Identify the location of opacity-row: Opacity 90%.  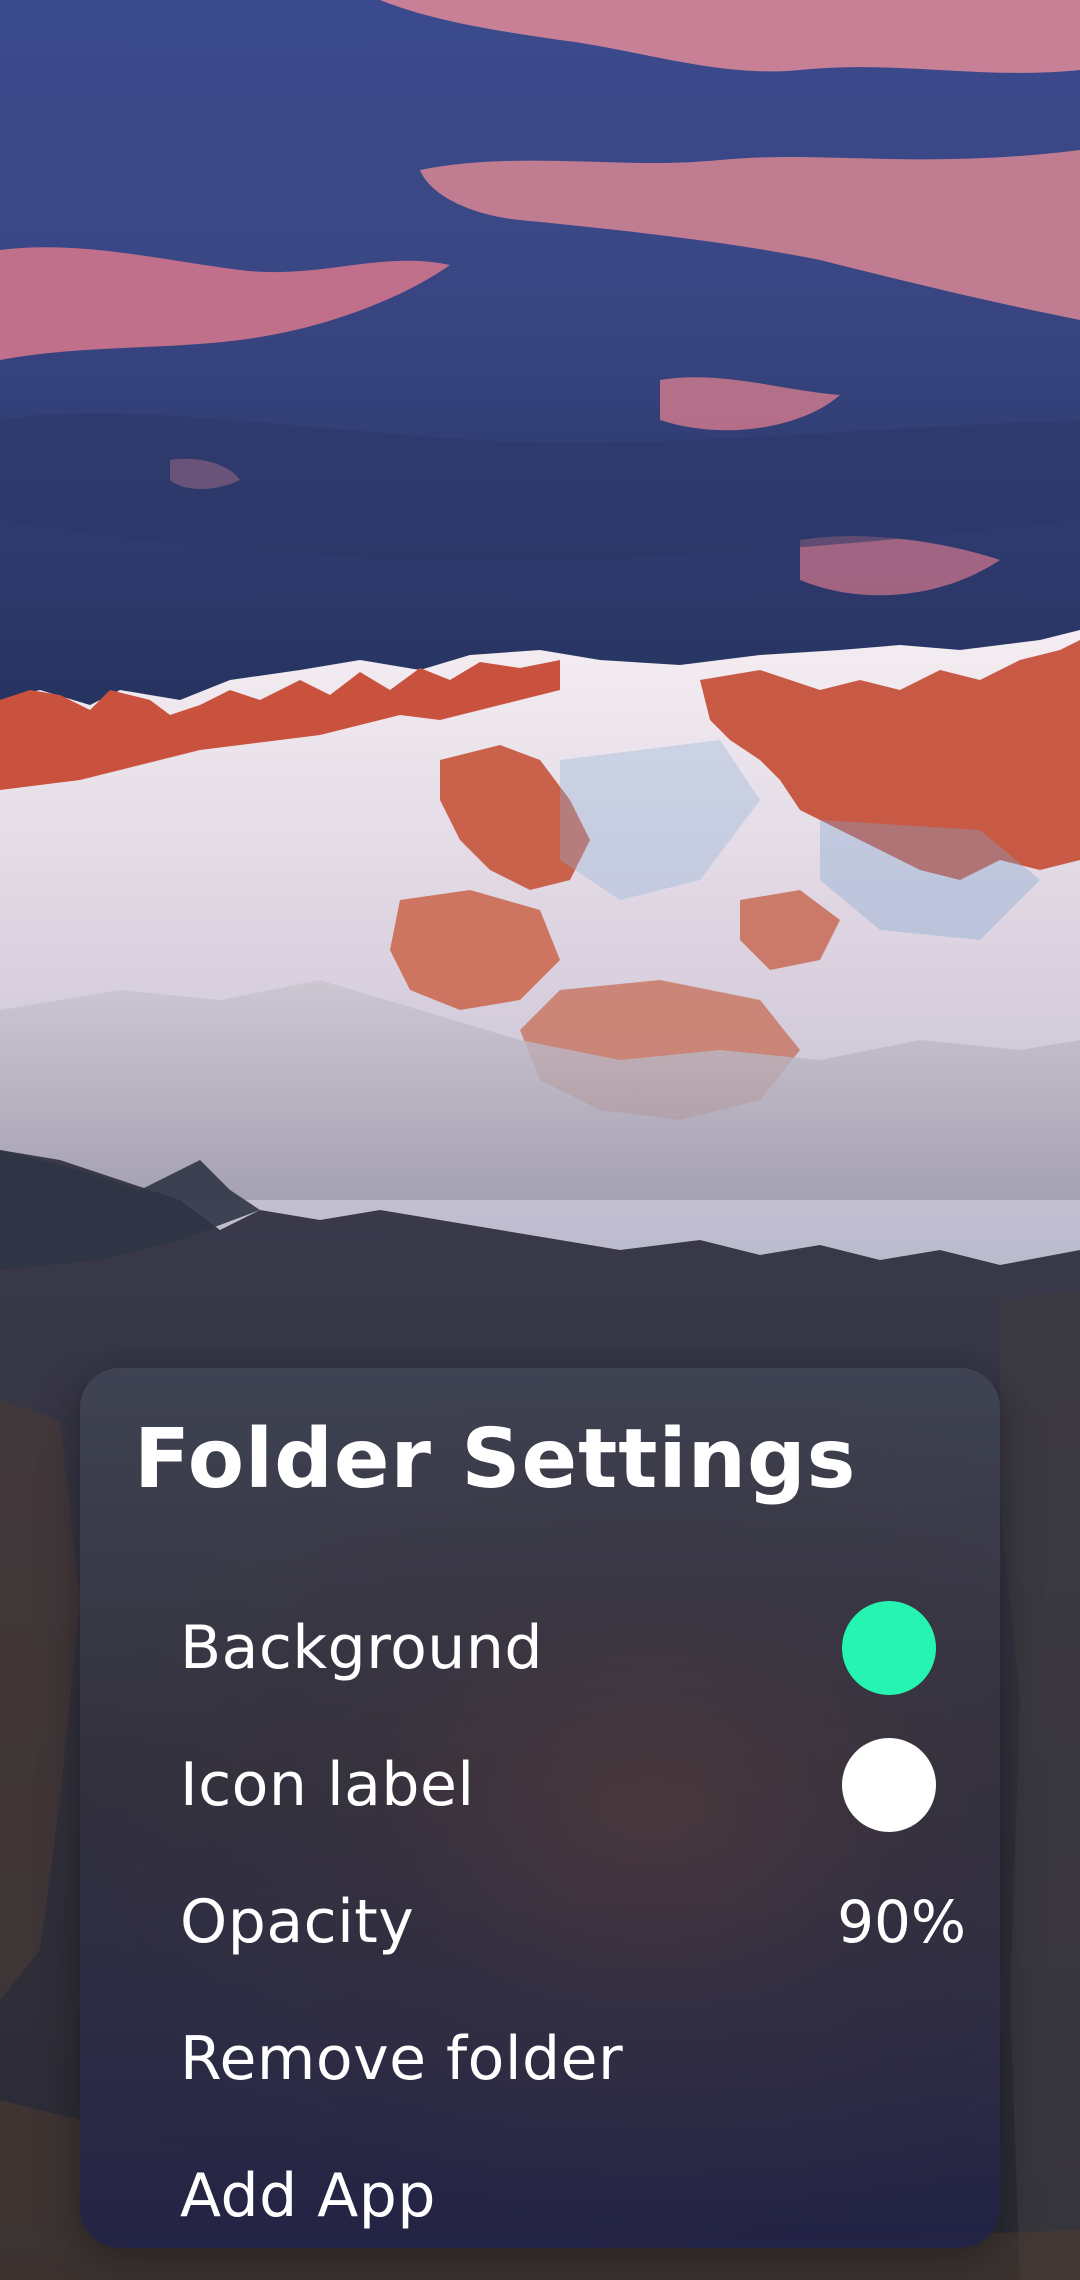
(540, 1922).